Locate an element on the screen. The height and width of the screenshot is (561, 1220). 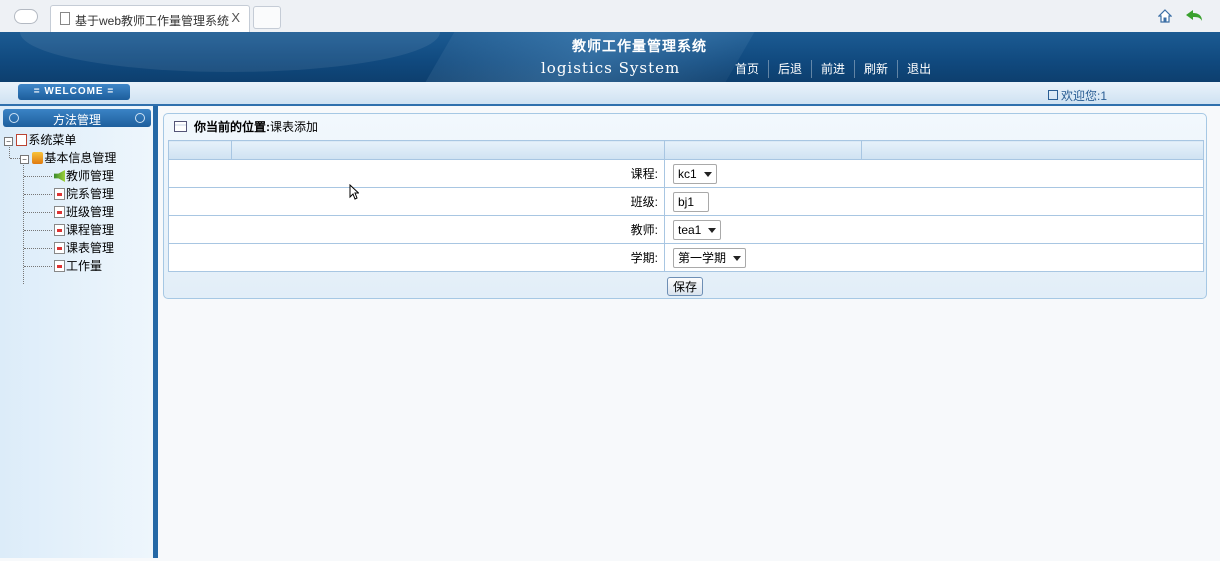
class-input: bj1 is located at coordinates (691, 201).